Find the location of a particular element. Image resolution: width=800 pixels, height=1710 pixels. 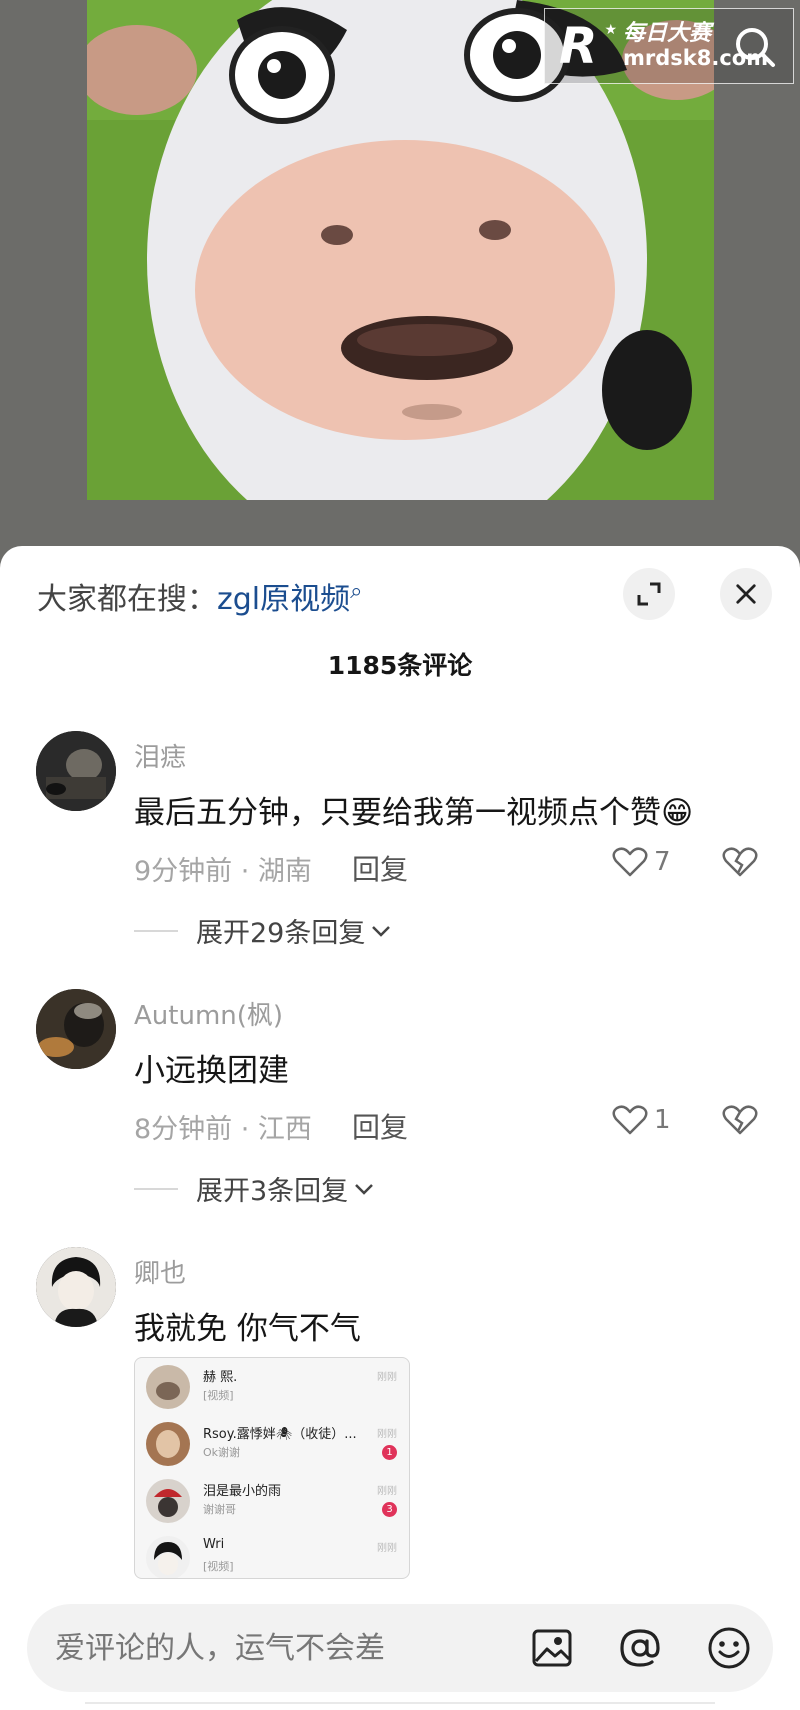

chat-preview: 谢谢哥 is located at coordinates (219, 1509).